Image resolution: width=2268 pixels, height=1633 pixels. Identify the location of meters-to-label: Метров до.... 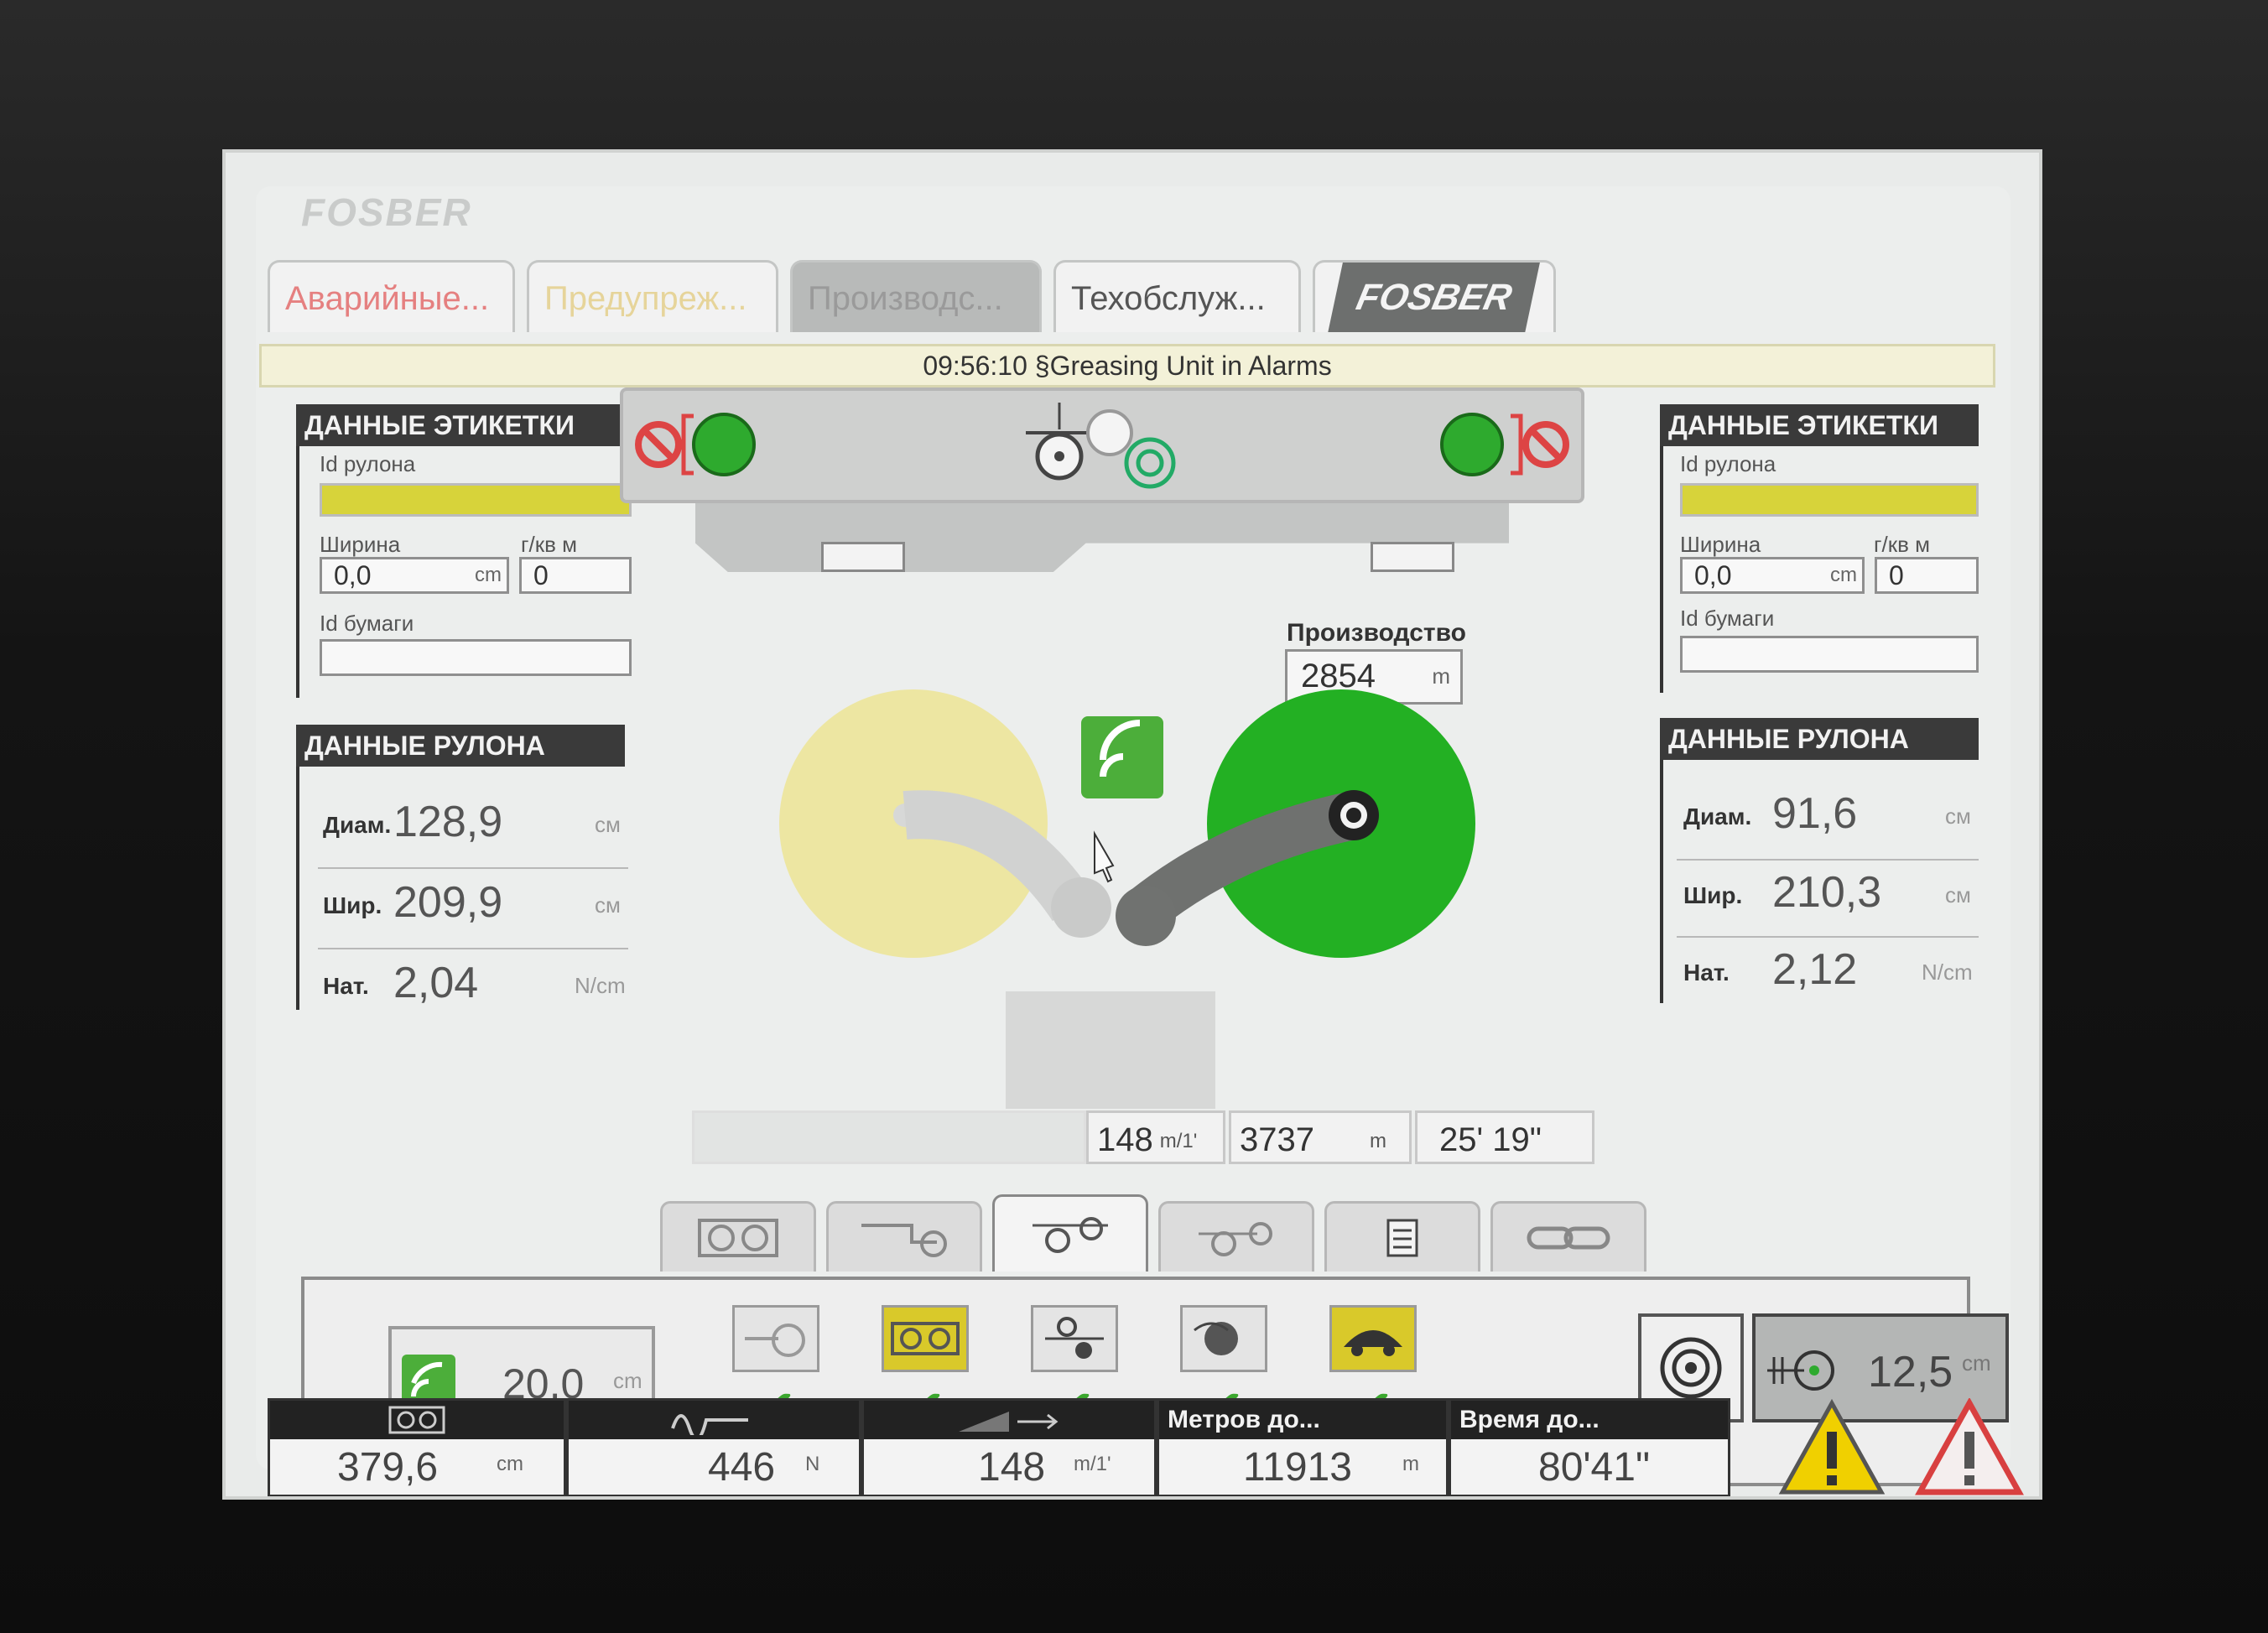
(1302, 1420).